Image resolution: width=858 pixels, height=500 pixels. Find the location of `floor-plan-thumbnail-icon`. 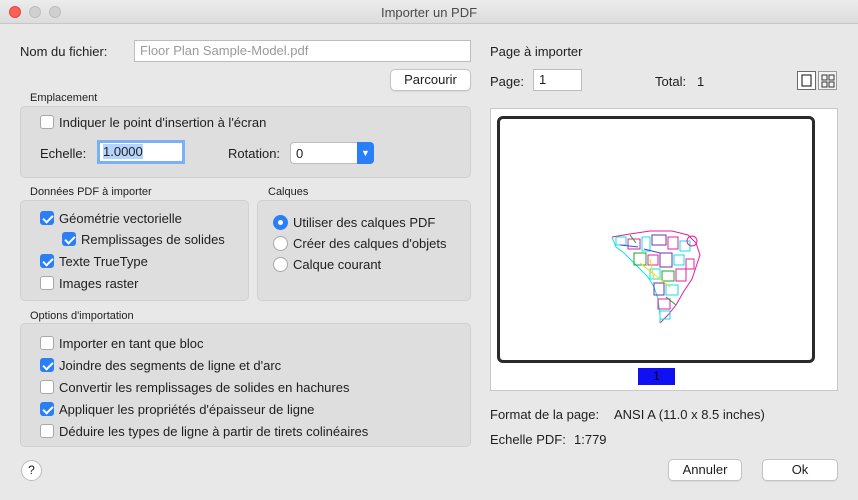

floor-plan-thumbnail-icon is located at coordinates (656, 277).